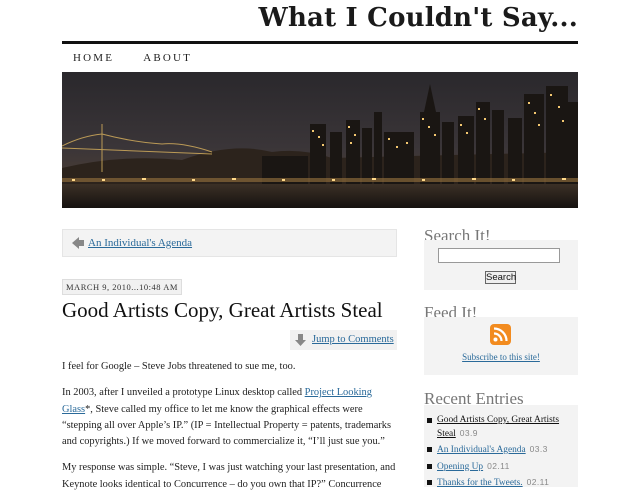 The height and width of the screenshot is (503, 640). Describe the element at coordinates (501, 483) in the screenshot. I see `list-item: Thanks for the Tweets. 02.11` at that location.